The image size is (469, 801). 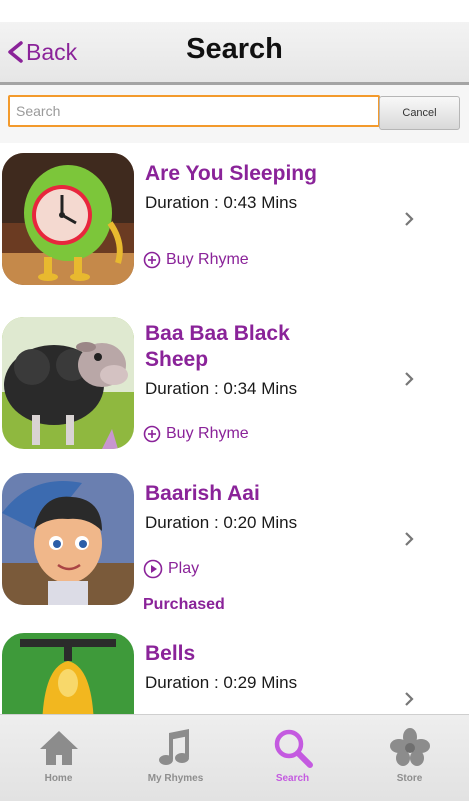 I want to click on rhyme-duration: Duration : 0:29 Mins, so click(x=221, y=682).